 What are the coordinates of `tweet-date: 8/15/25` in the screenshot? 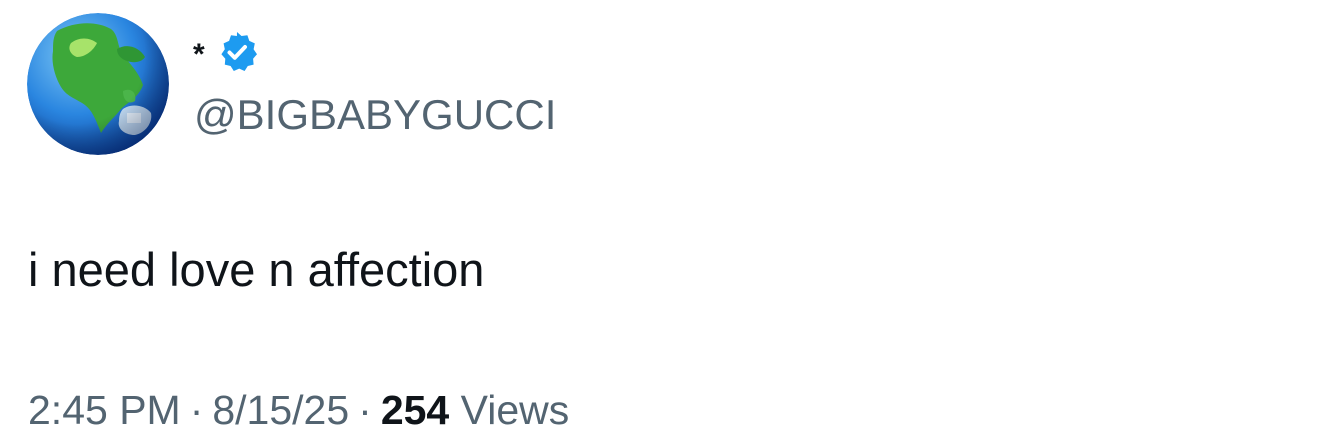 It's located at (280, 410).